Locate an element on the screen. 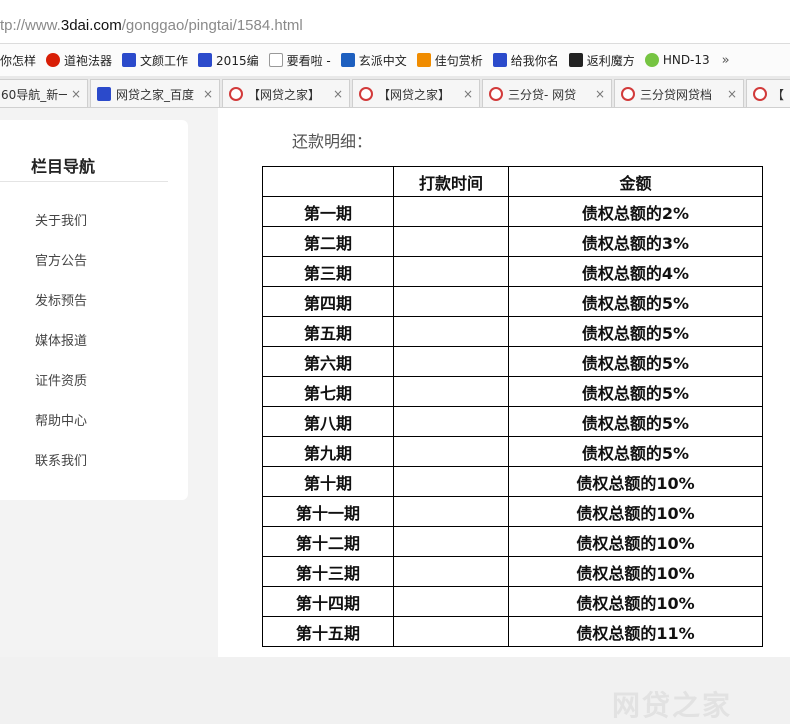  circle-logo-icon is located at coordinates (53, 60).